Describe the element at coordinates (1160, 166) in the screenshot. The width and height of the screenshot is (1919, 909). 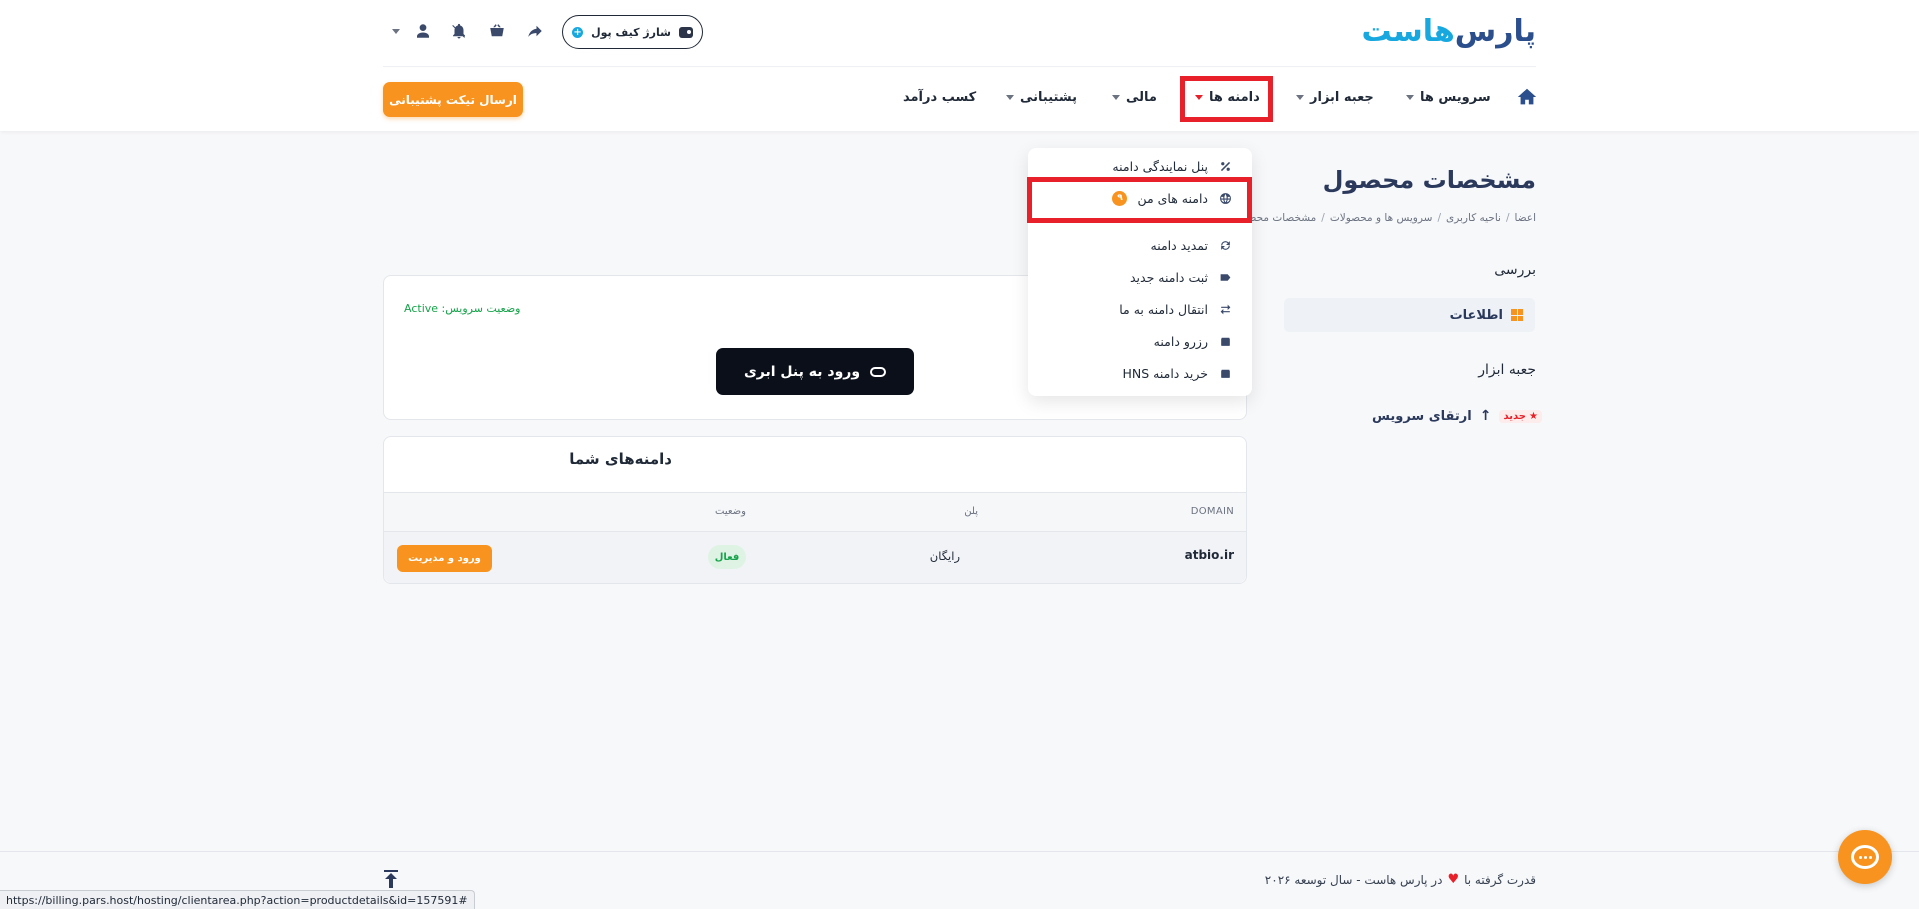
I see `dropdown-item-label: پنل نمایندگی دامنه` at that location.